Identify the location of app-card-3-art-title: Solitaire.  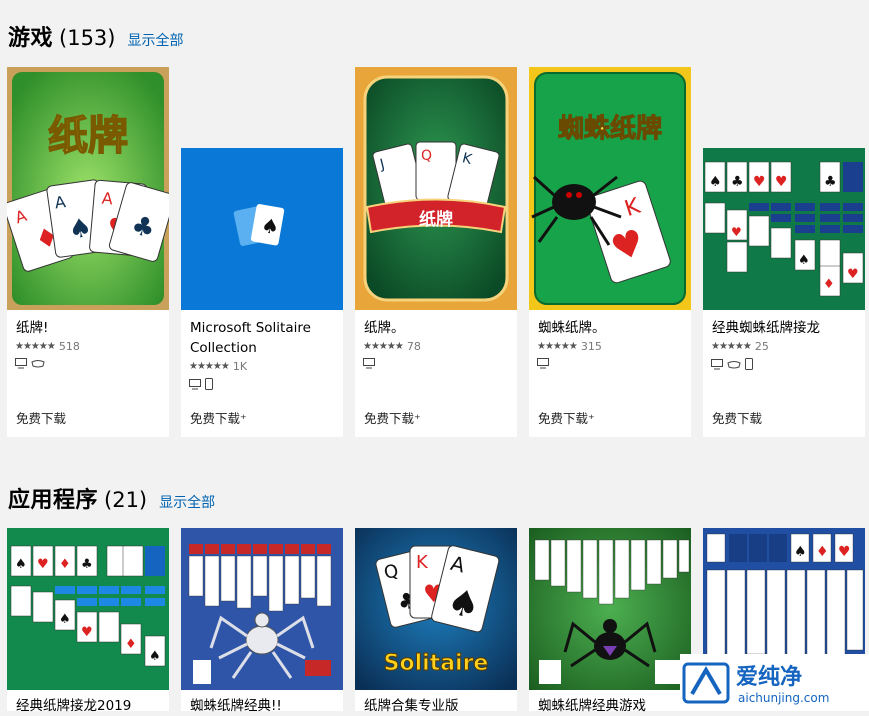
(436, 663).